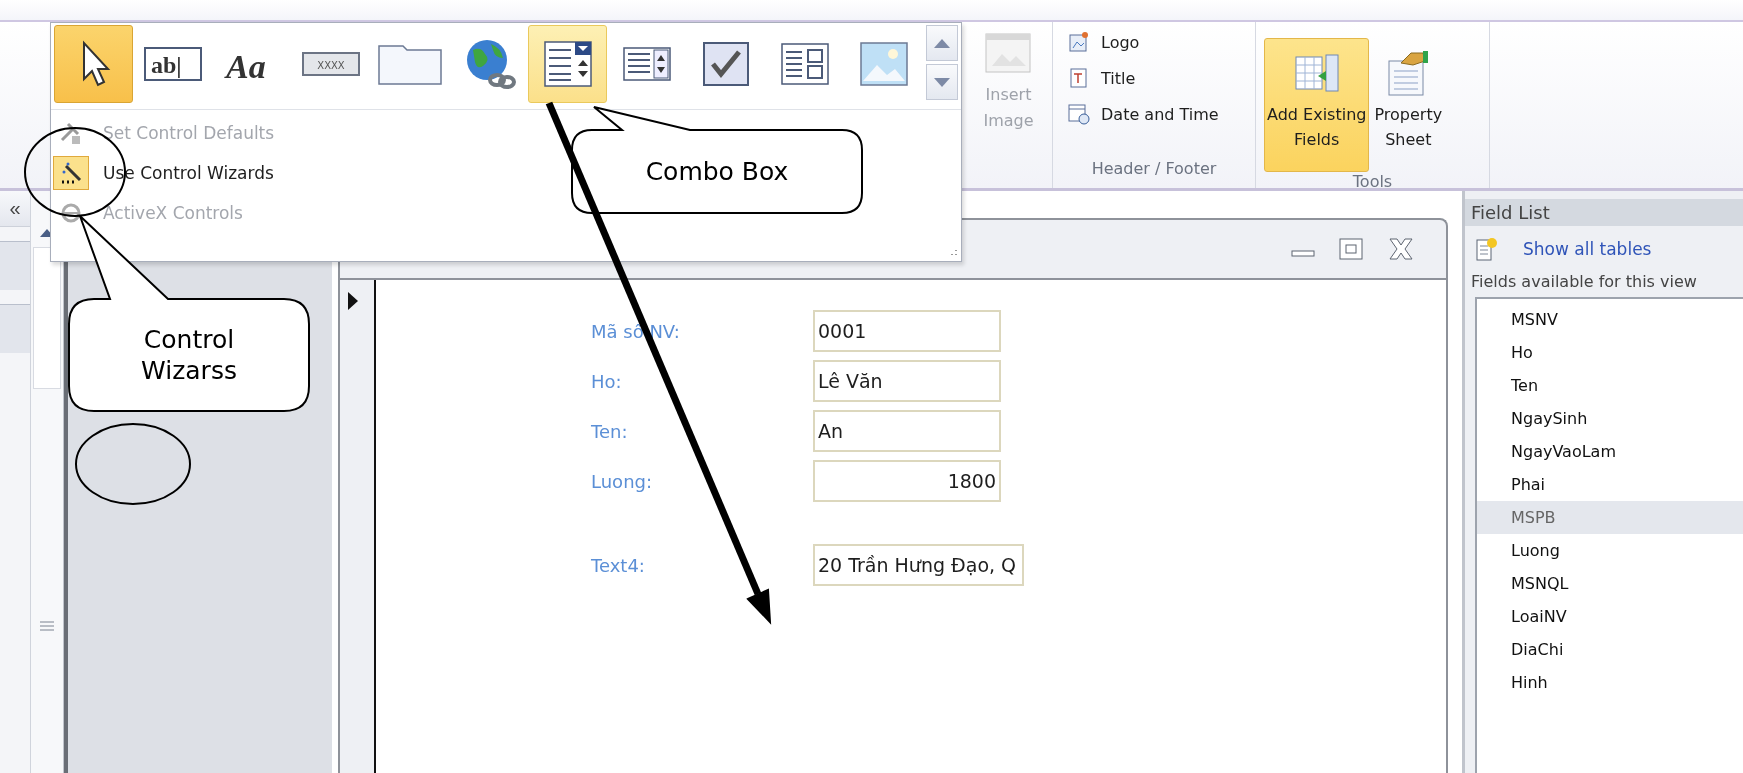 The height and width of the screenshot is (773, 1743). I want to click on field-list-item: Hinh, so click(1610, 682).